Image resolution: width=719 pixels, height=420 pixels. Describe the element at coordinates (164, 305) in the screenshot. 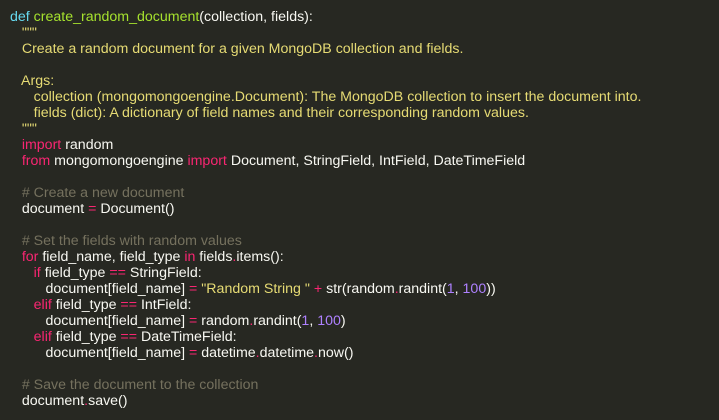

I see `code-token: IntField:` at that location.